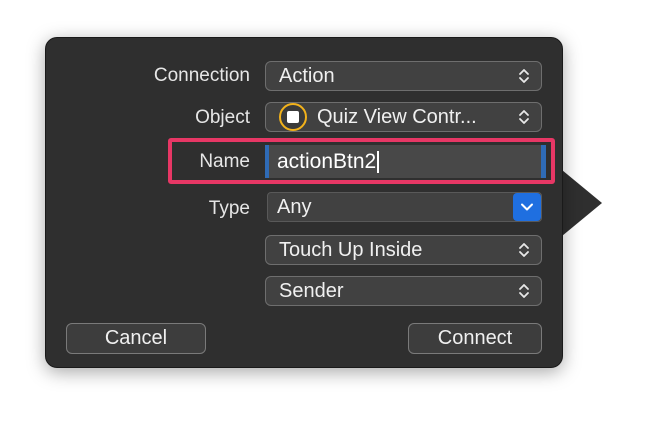 This screenshot has width=648, height=422. Describe the element at coordinates (311, 290) in the screenshot. I see `arguments-value: Sender` at that location.